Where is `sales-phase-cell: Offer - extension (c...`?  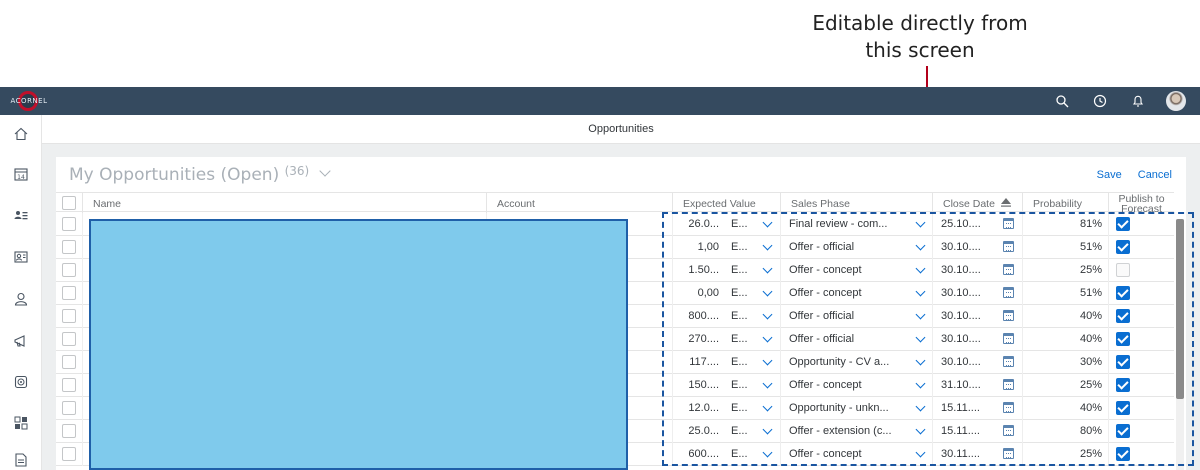
sales-phase-cell: Offer - extension (c... is located at coordinates (856, 431).